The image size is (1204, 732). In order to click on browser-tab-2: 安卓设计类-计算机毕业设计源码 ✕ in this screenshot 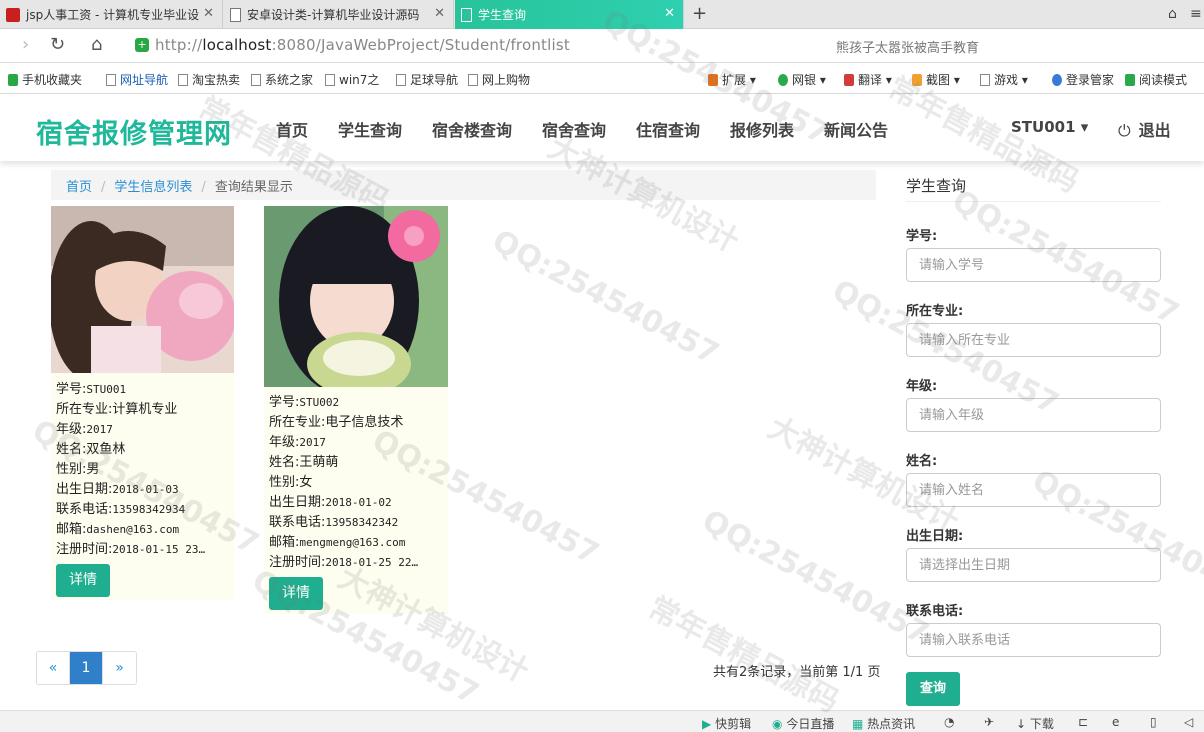, I will do `click(339, 14)`.